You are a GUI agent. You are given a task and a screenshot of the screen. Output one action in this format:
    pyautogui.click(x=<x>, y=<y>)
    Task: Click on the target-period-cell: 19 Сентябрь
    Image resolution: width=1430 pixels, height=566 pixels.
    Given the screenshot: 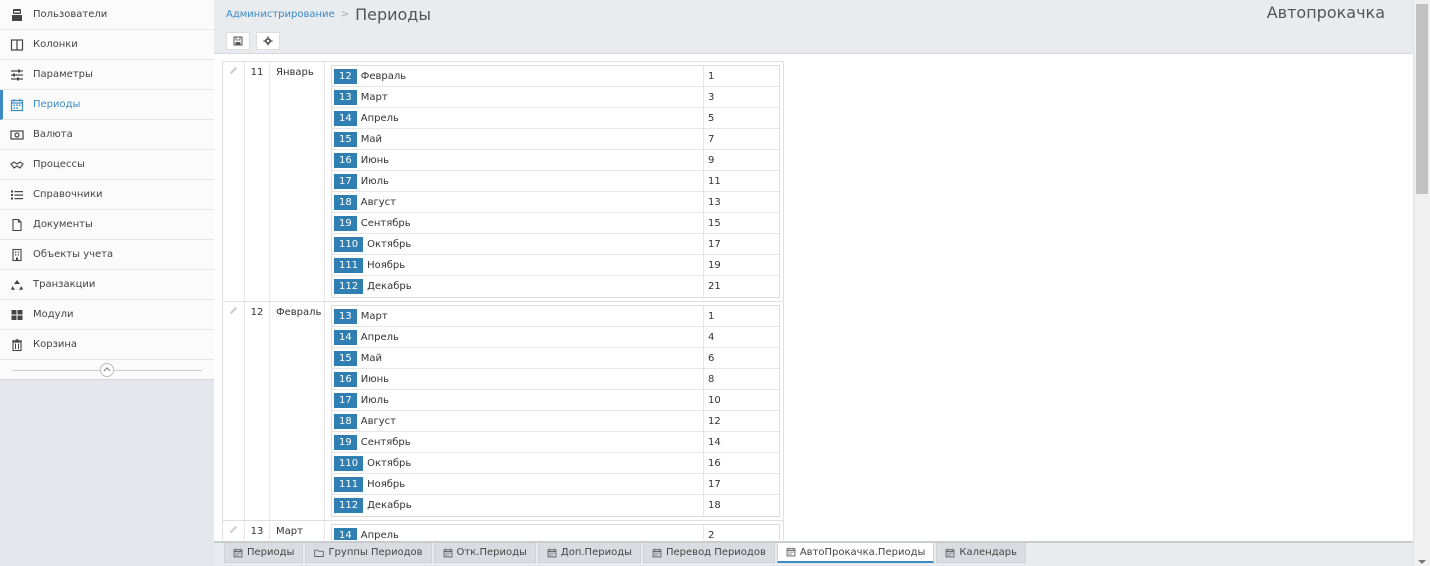 What is the action you would take?
    pyautogui.click(x=518, y=442)
    